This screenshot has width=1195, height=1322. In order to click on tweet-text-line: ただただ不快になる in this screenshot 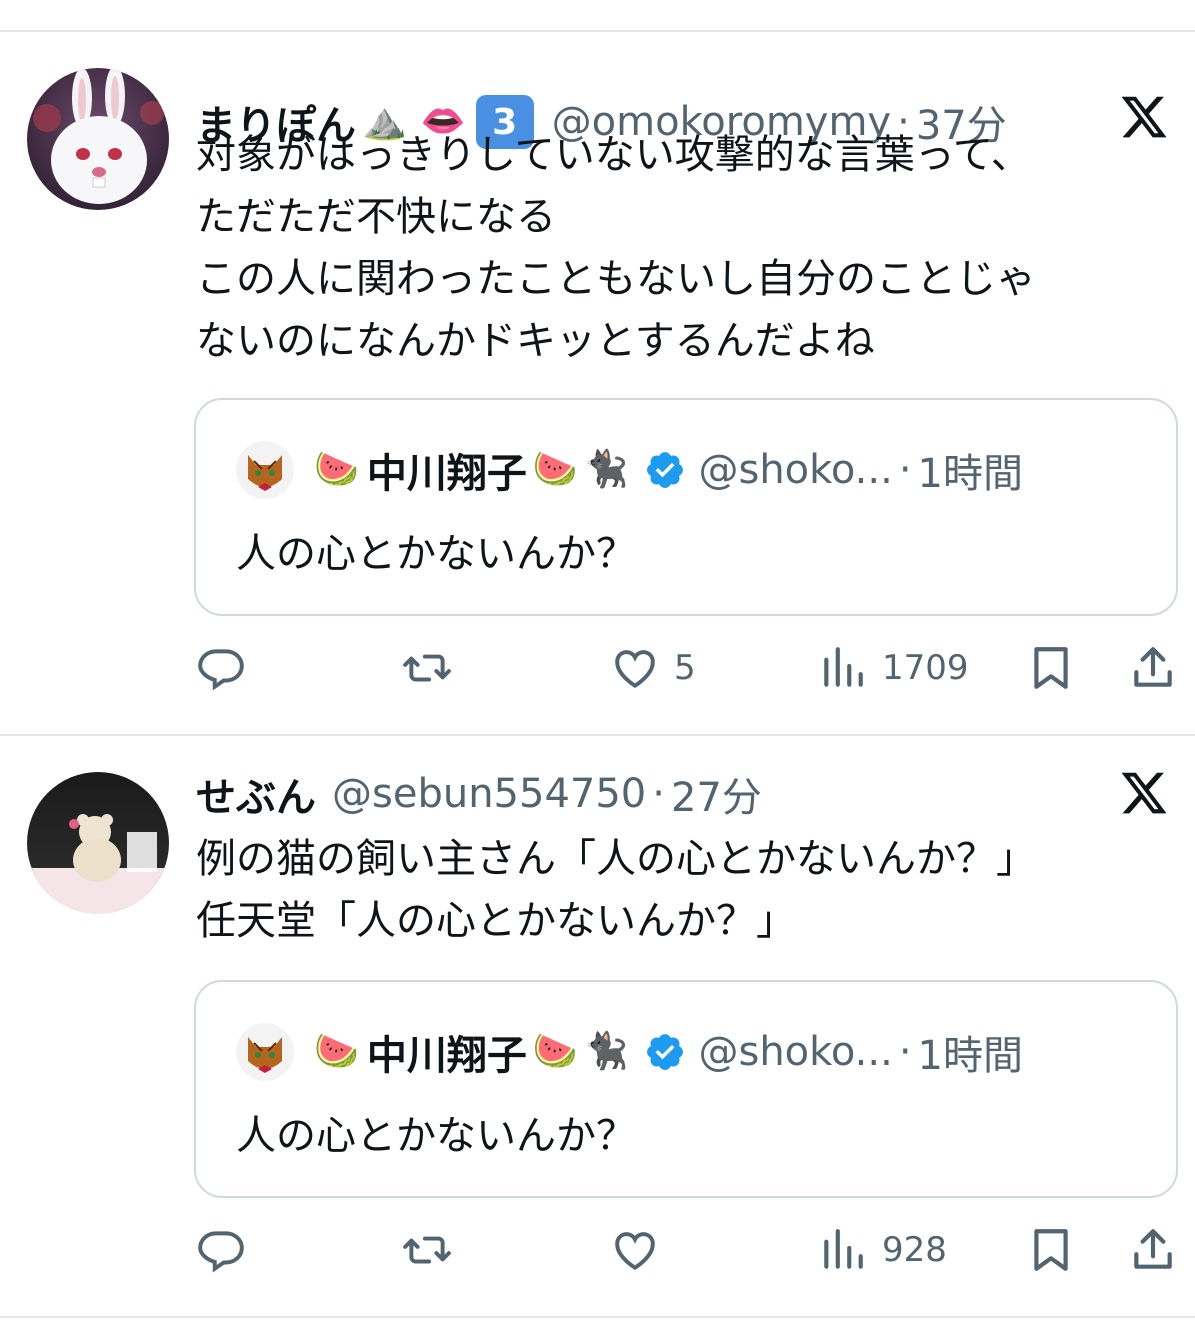, I will do `click(376, 217)`.